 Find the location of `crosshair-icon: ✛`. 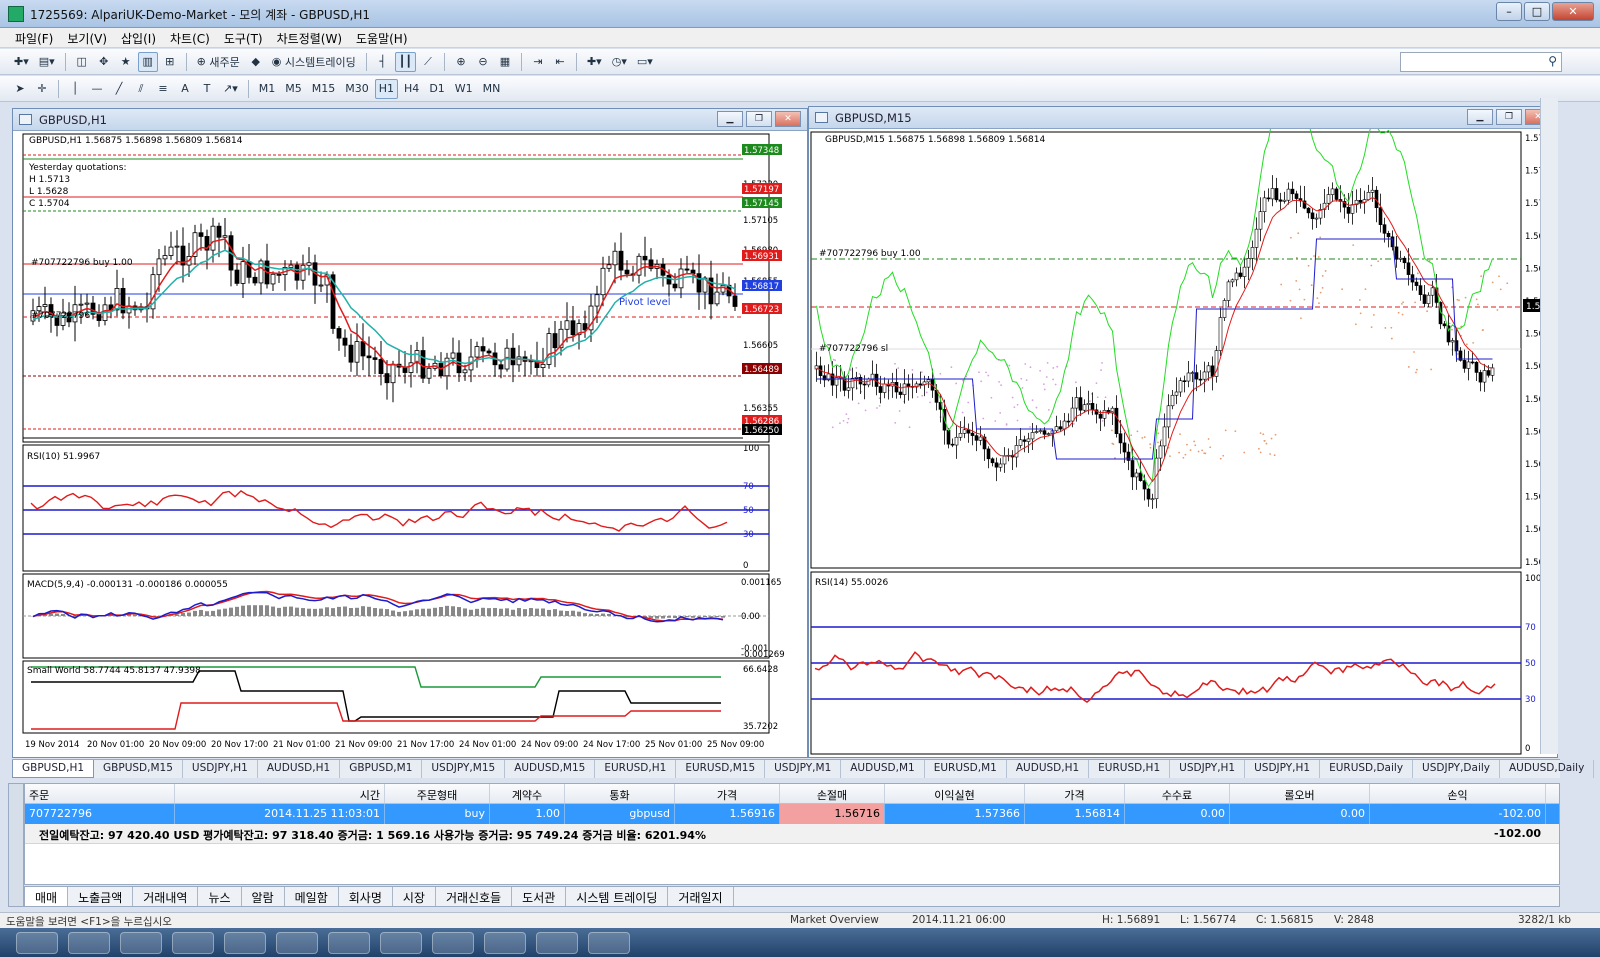

crosshair-icon: ✛ is located at coordinates (42, 89).